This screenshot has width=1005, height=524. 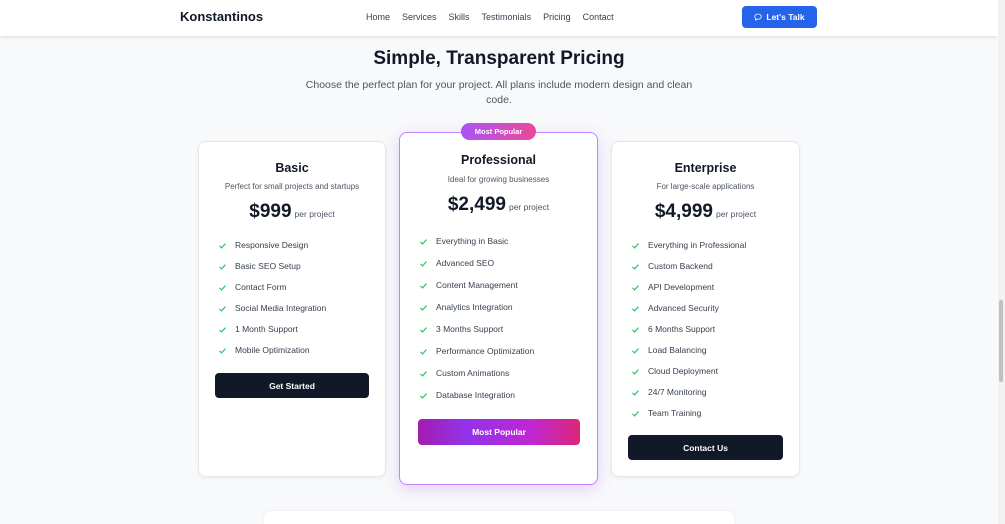 I want to click on get-started-button: Get Started, so click(x=292, y=385).